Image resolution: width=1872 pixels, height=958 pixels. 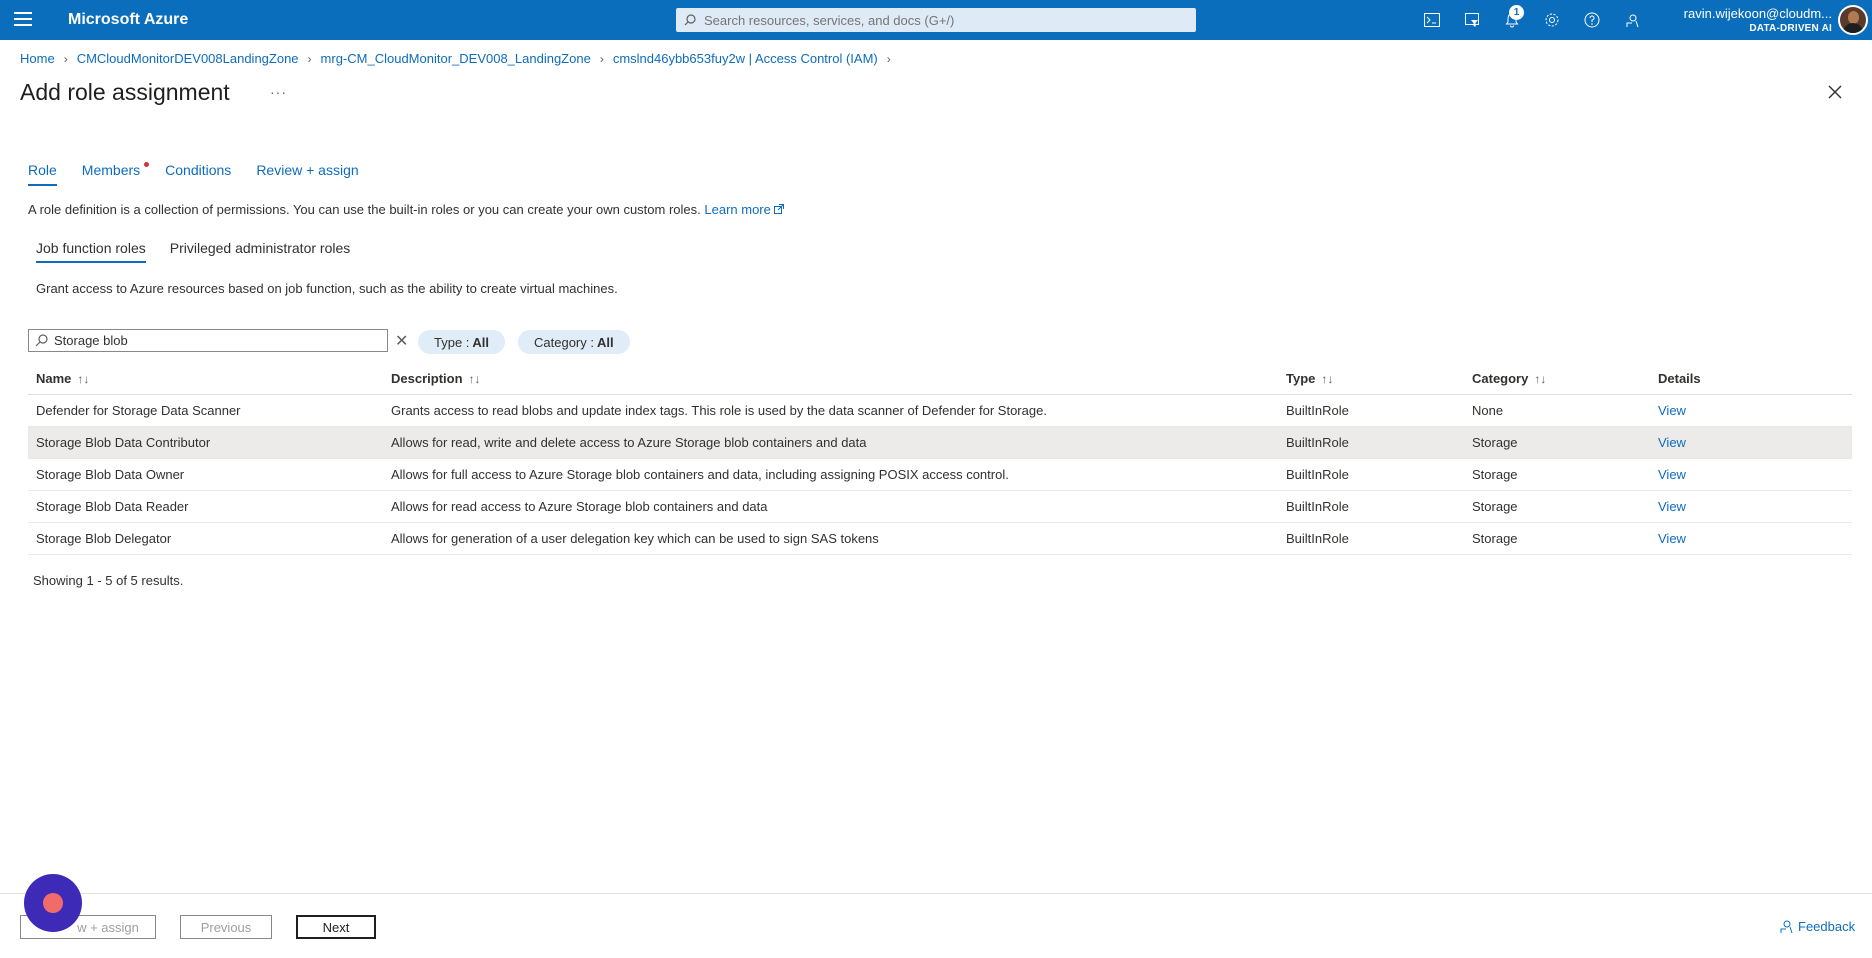 I want to click on type-filter-pill: Type : All, so click(x=462, y=342).